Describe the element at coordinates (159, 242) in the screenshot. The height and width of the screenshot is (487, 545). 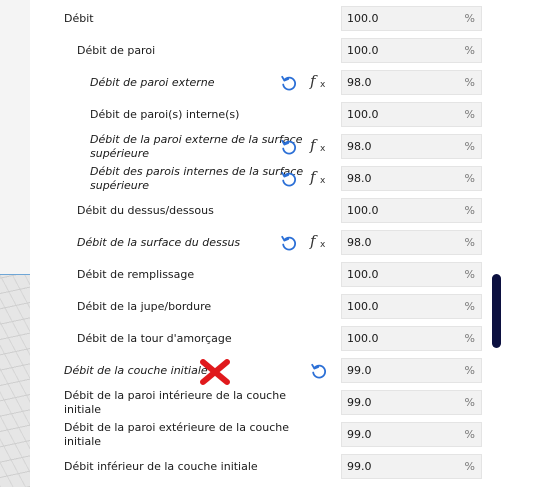
I see `setting-label: Débit de la surface du dessus` at that location.